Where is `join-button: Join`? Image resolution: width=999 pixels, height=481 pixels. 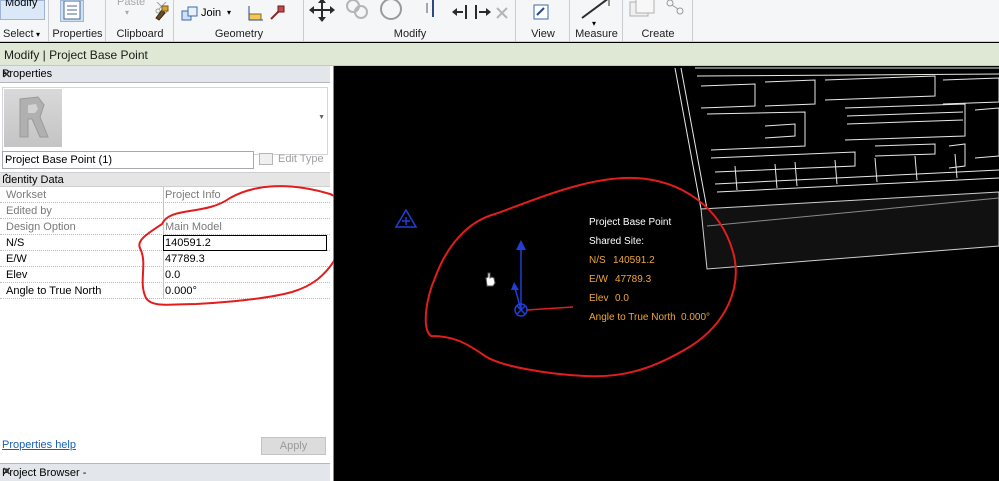 join-button: Join is located at coordinates (211, 13).